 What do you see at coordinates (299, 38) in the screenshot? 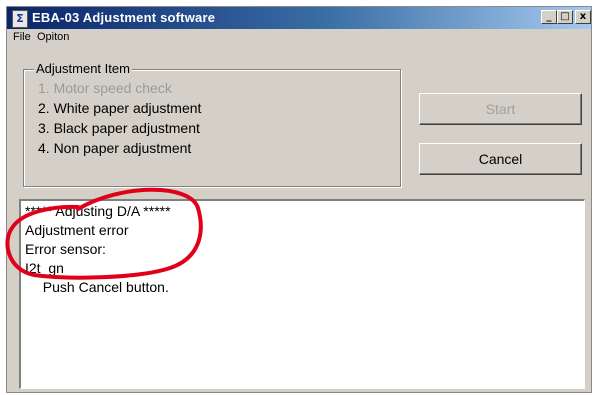
I see `menu-bar: File Opiton` at bounding box center [299, 38].